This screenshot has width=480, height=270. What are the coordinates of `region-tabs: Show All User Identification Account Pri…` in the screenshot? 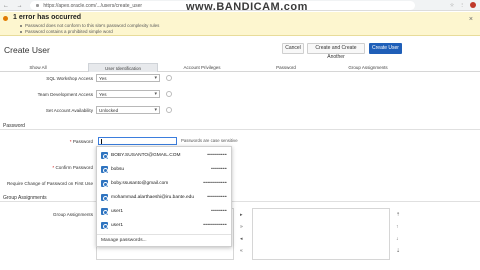 It's located at (240, 67).